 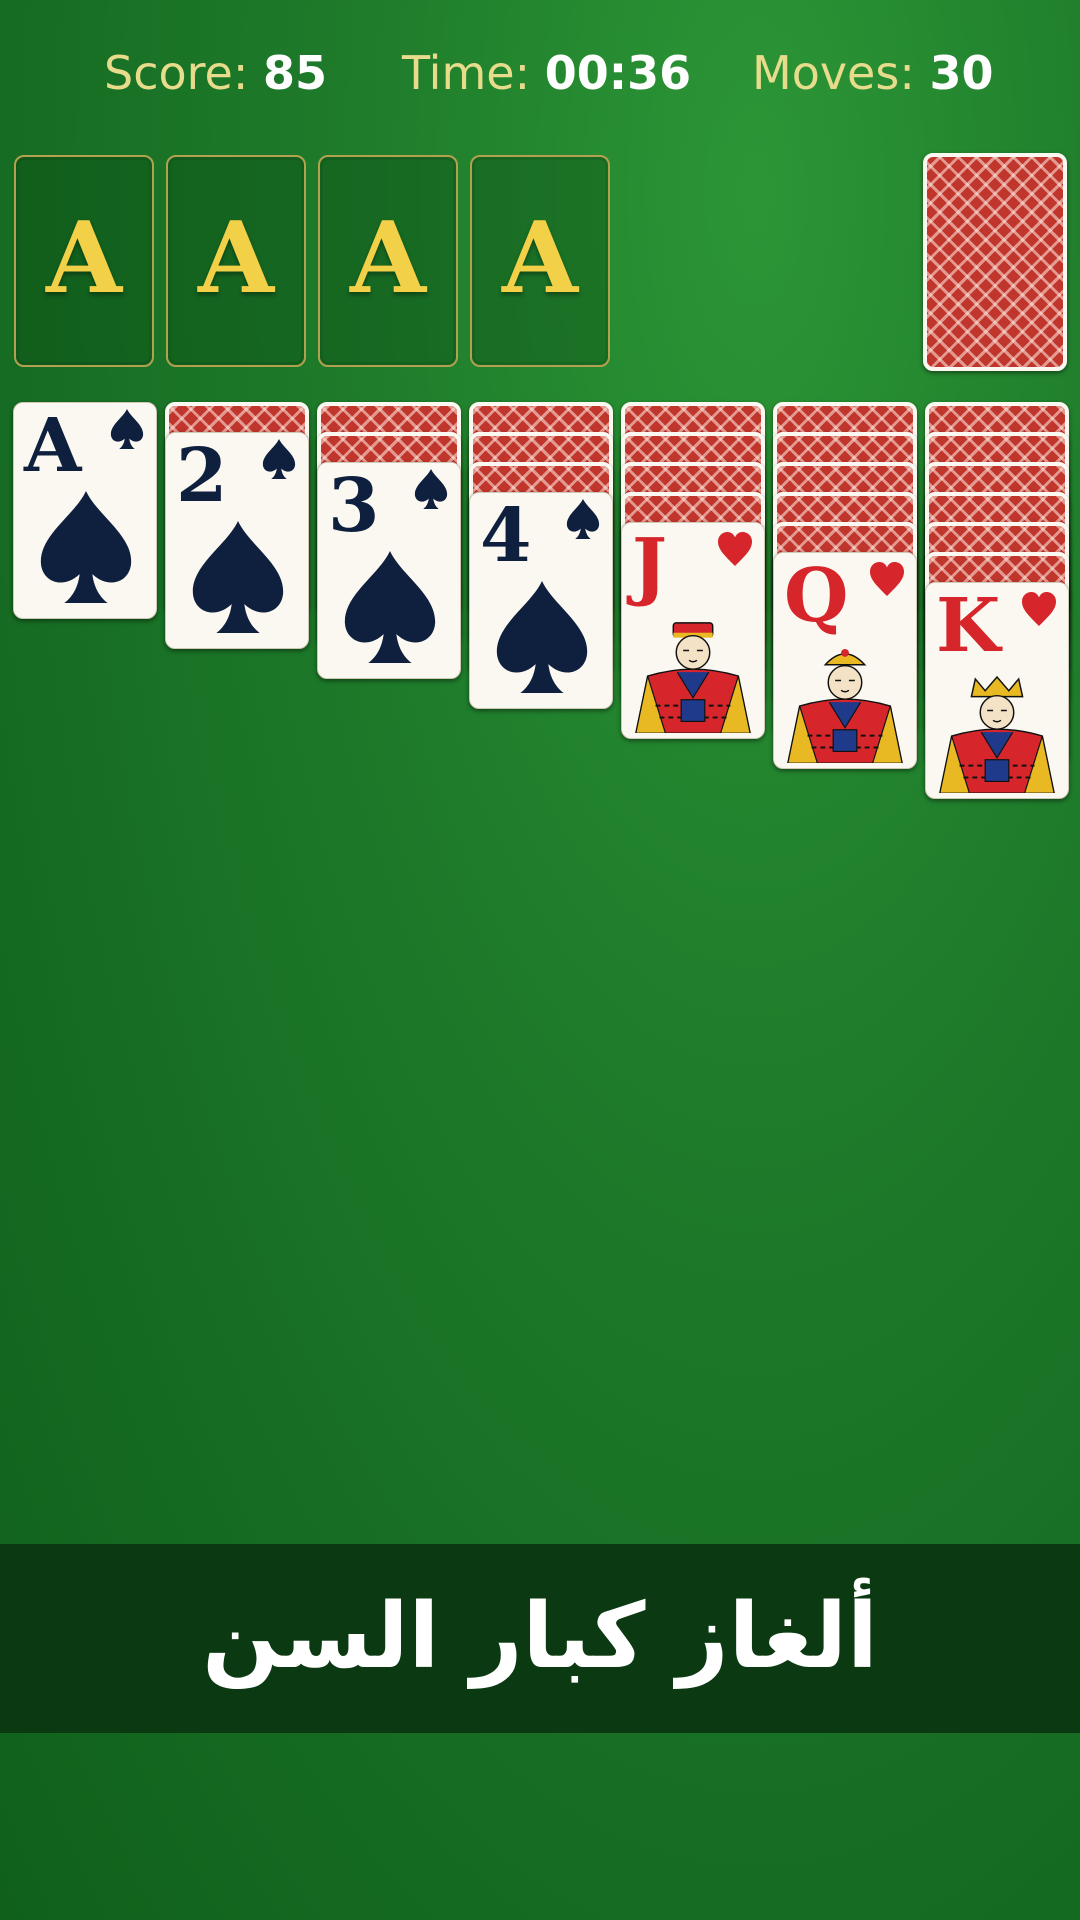 I want to click on score-display: Score: 85, so click(x=215, y=73).